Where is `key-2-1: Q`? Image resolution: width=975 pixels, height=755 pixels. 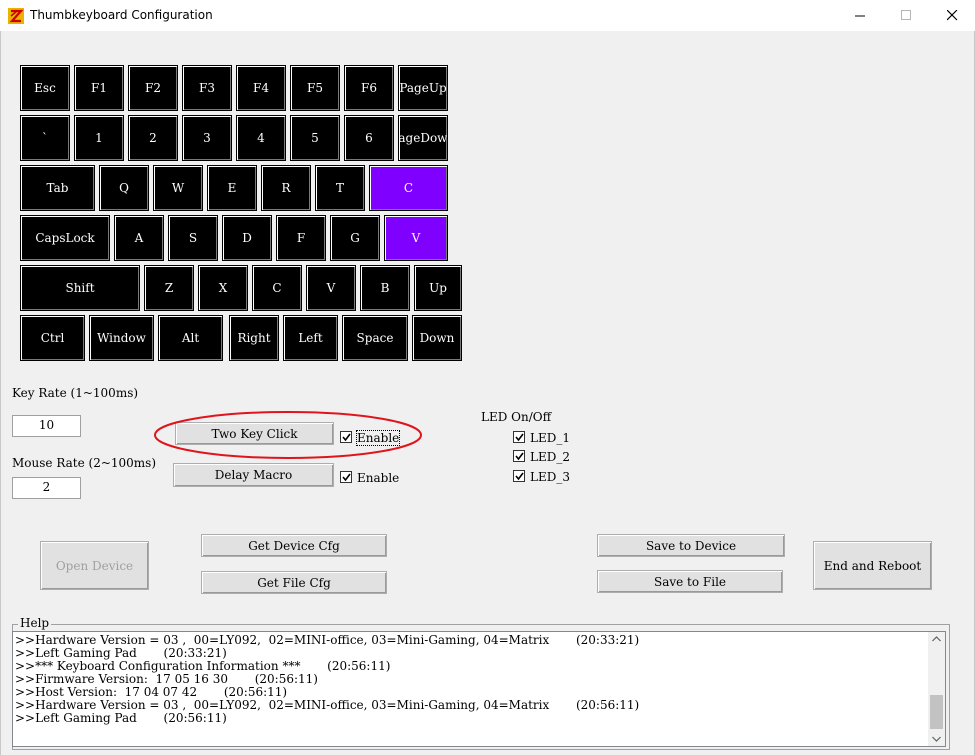 key-2-1: Q is located at coordinates (124, 188).